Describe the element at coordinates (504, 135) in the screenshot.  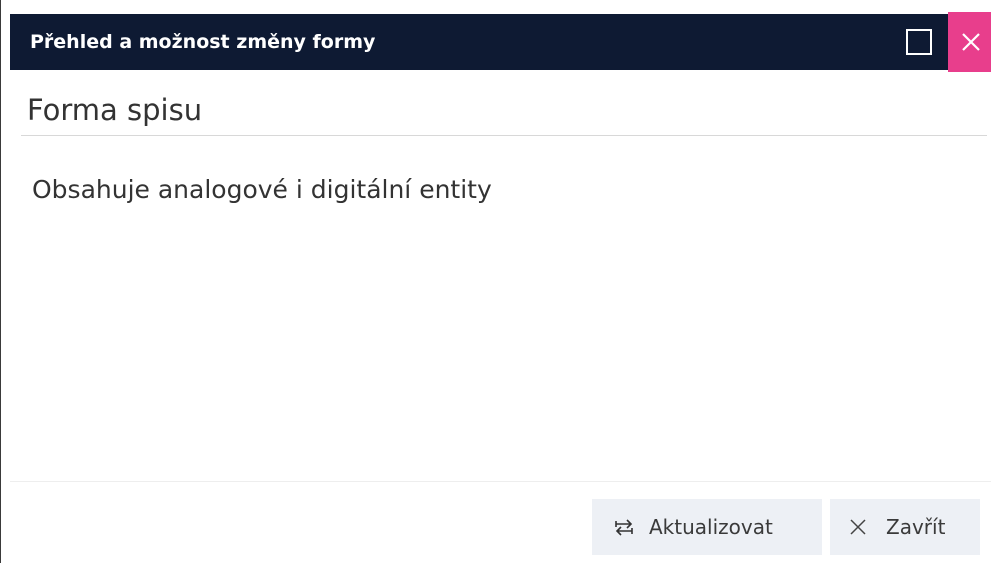
I see `section-divider` at that location.